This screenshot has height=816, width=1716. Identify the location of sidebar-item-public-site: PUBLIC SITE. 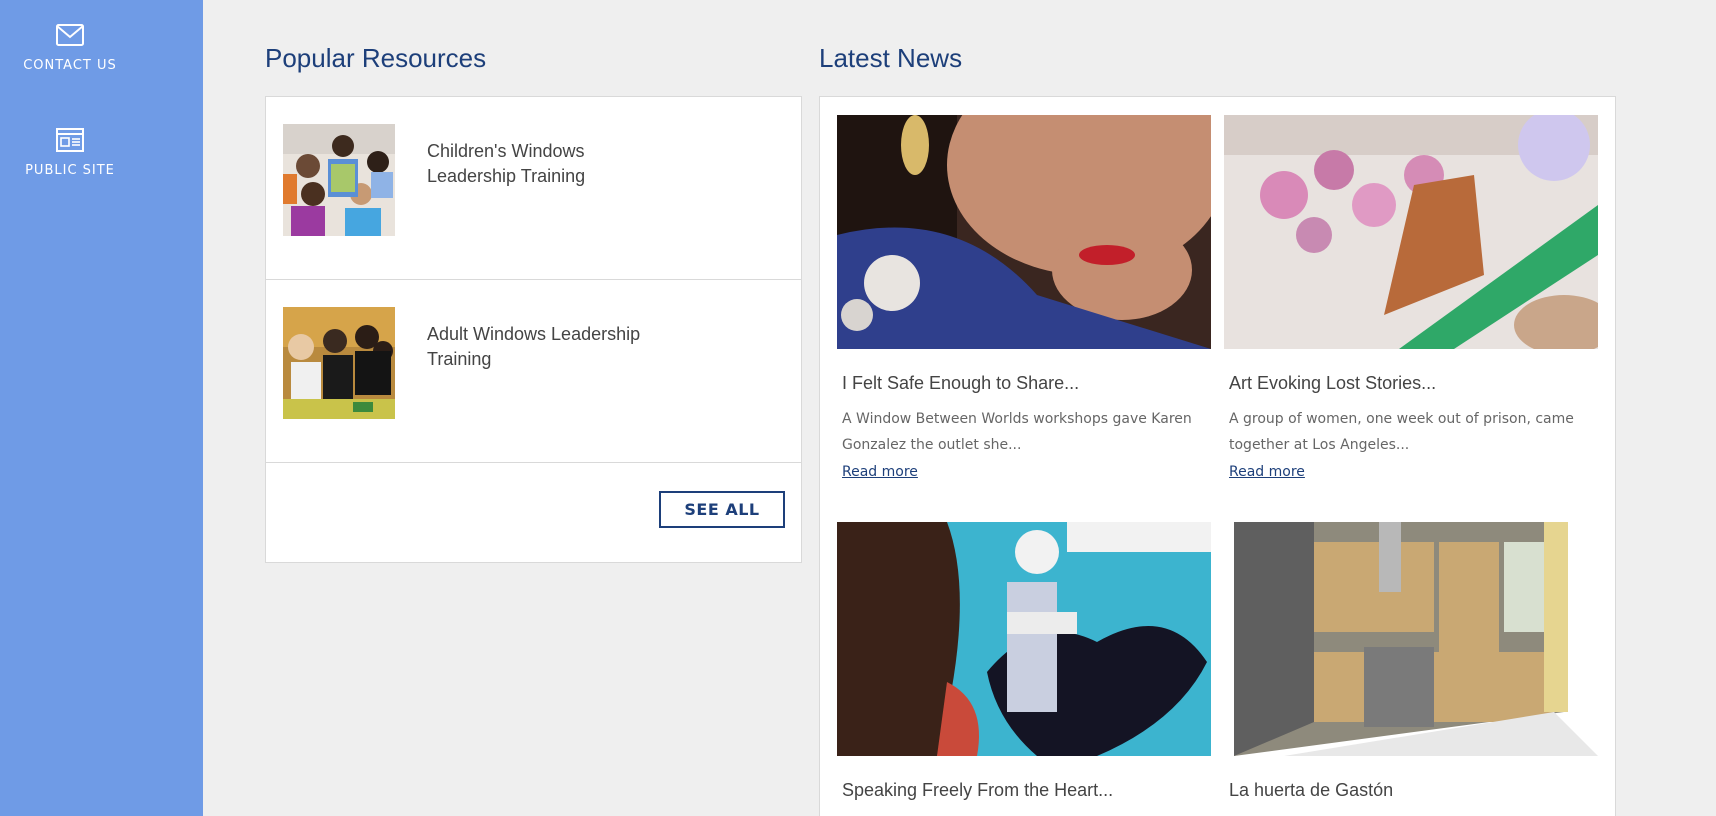
(70, 152).